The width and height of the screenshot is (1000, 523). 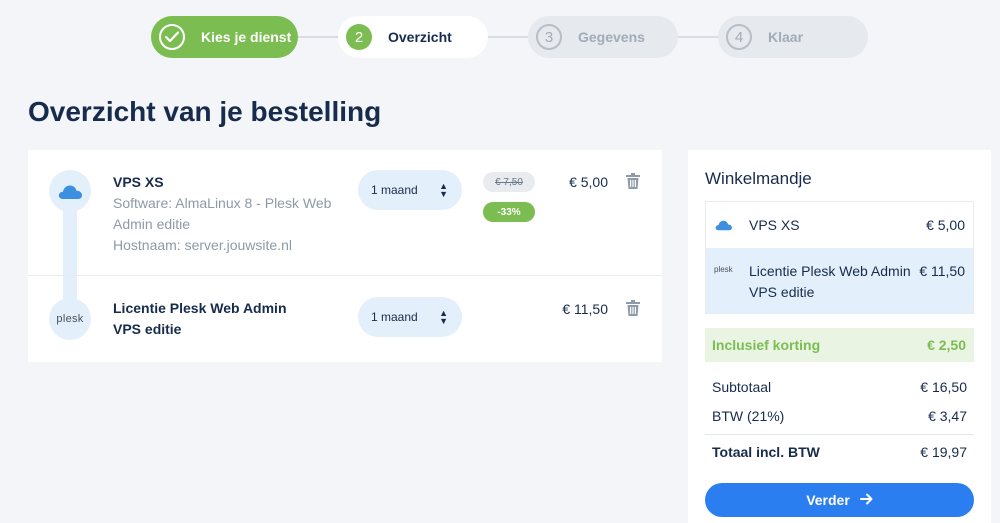 I want to click on step-label: Gegevens, so click(x=611, y=37).